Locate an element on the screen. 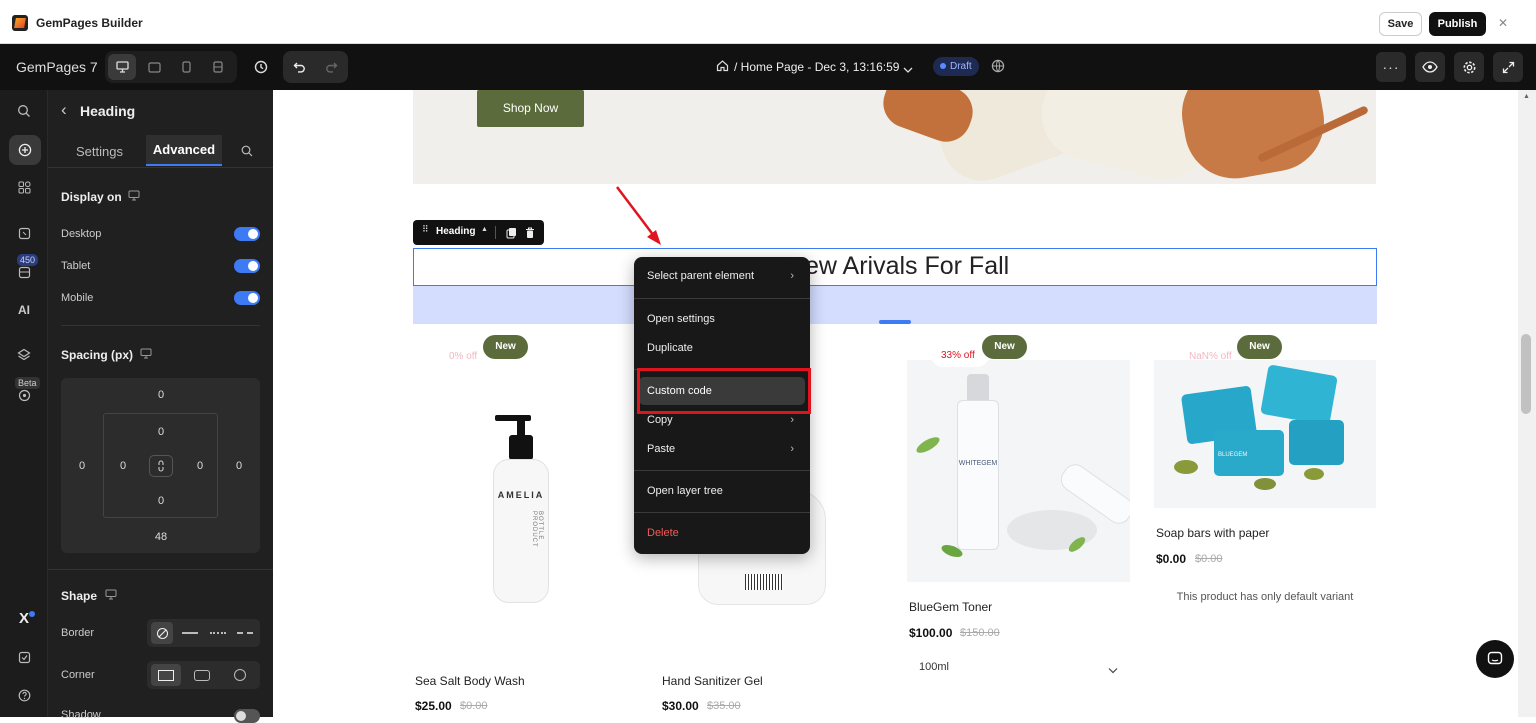  expand-icon is located at coordinates (1508, 67).